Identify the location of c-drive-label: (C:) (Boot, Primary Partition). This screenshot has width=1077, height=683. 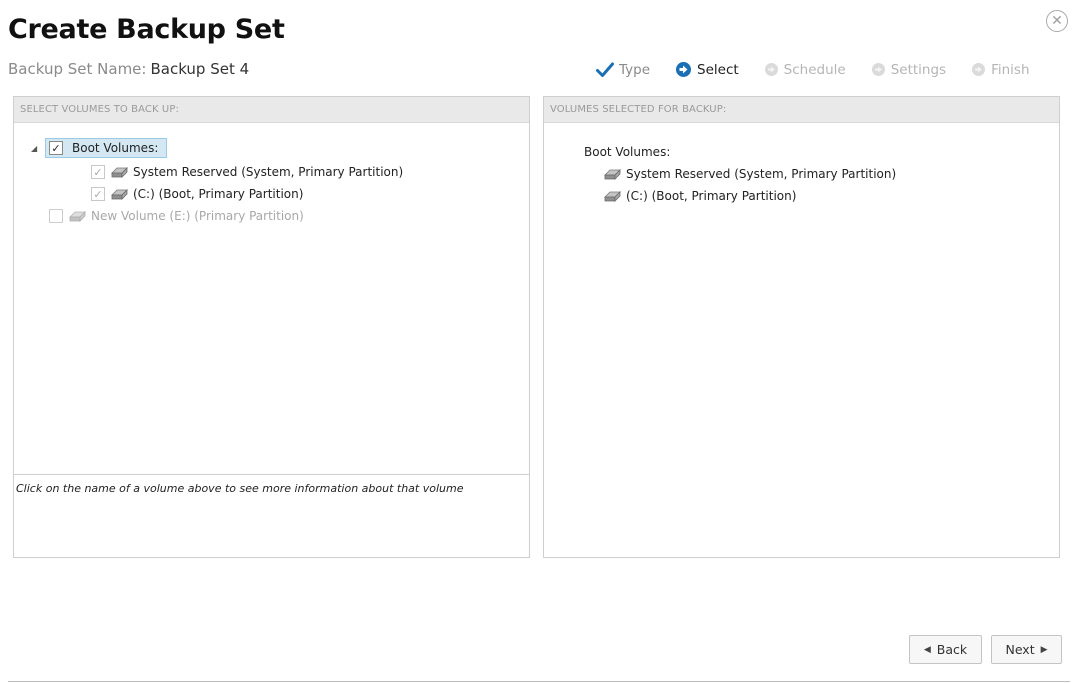
(218, 194).